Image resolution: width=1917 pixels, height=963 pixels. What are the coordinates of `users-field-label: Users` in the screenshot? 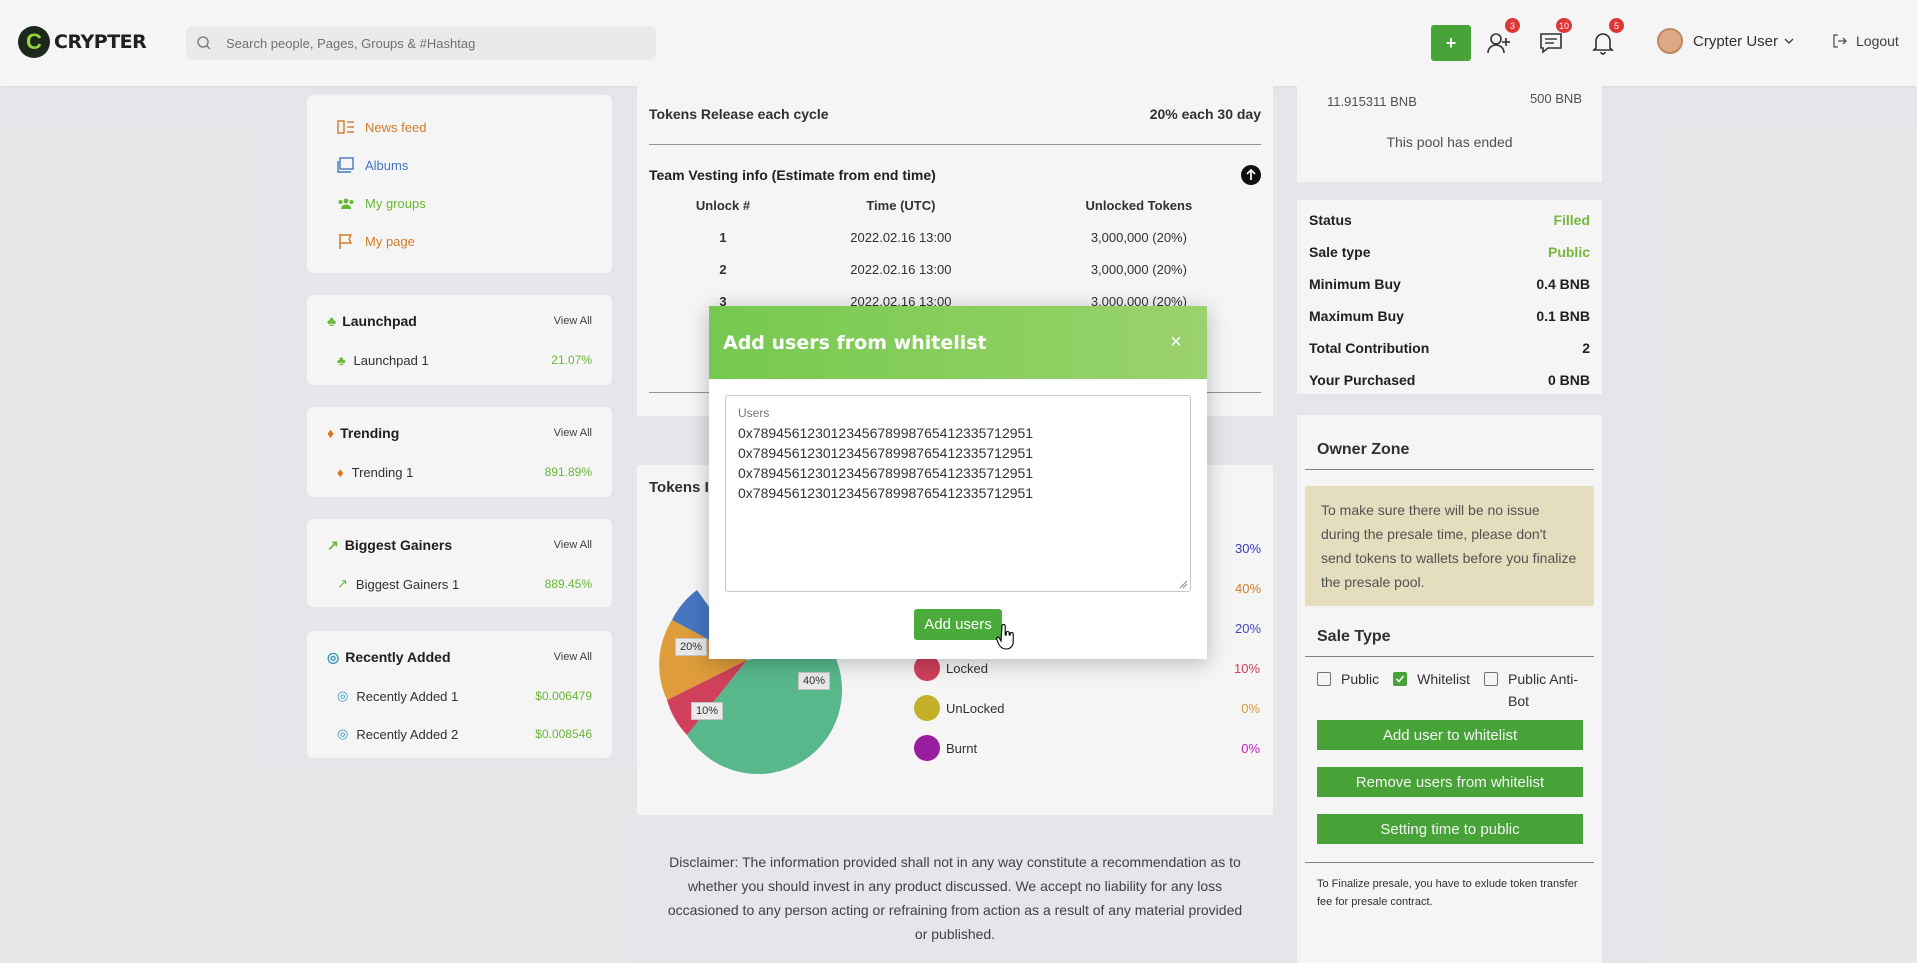 It's located at (754, 413).